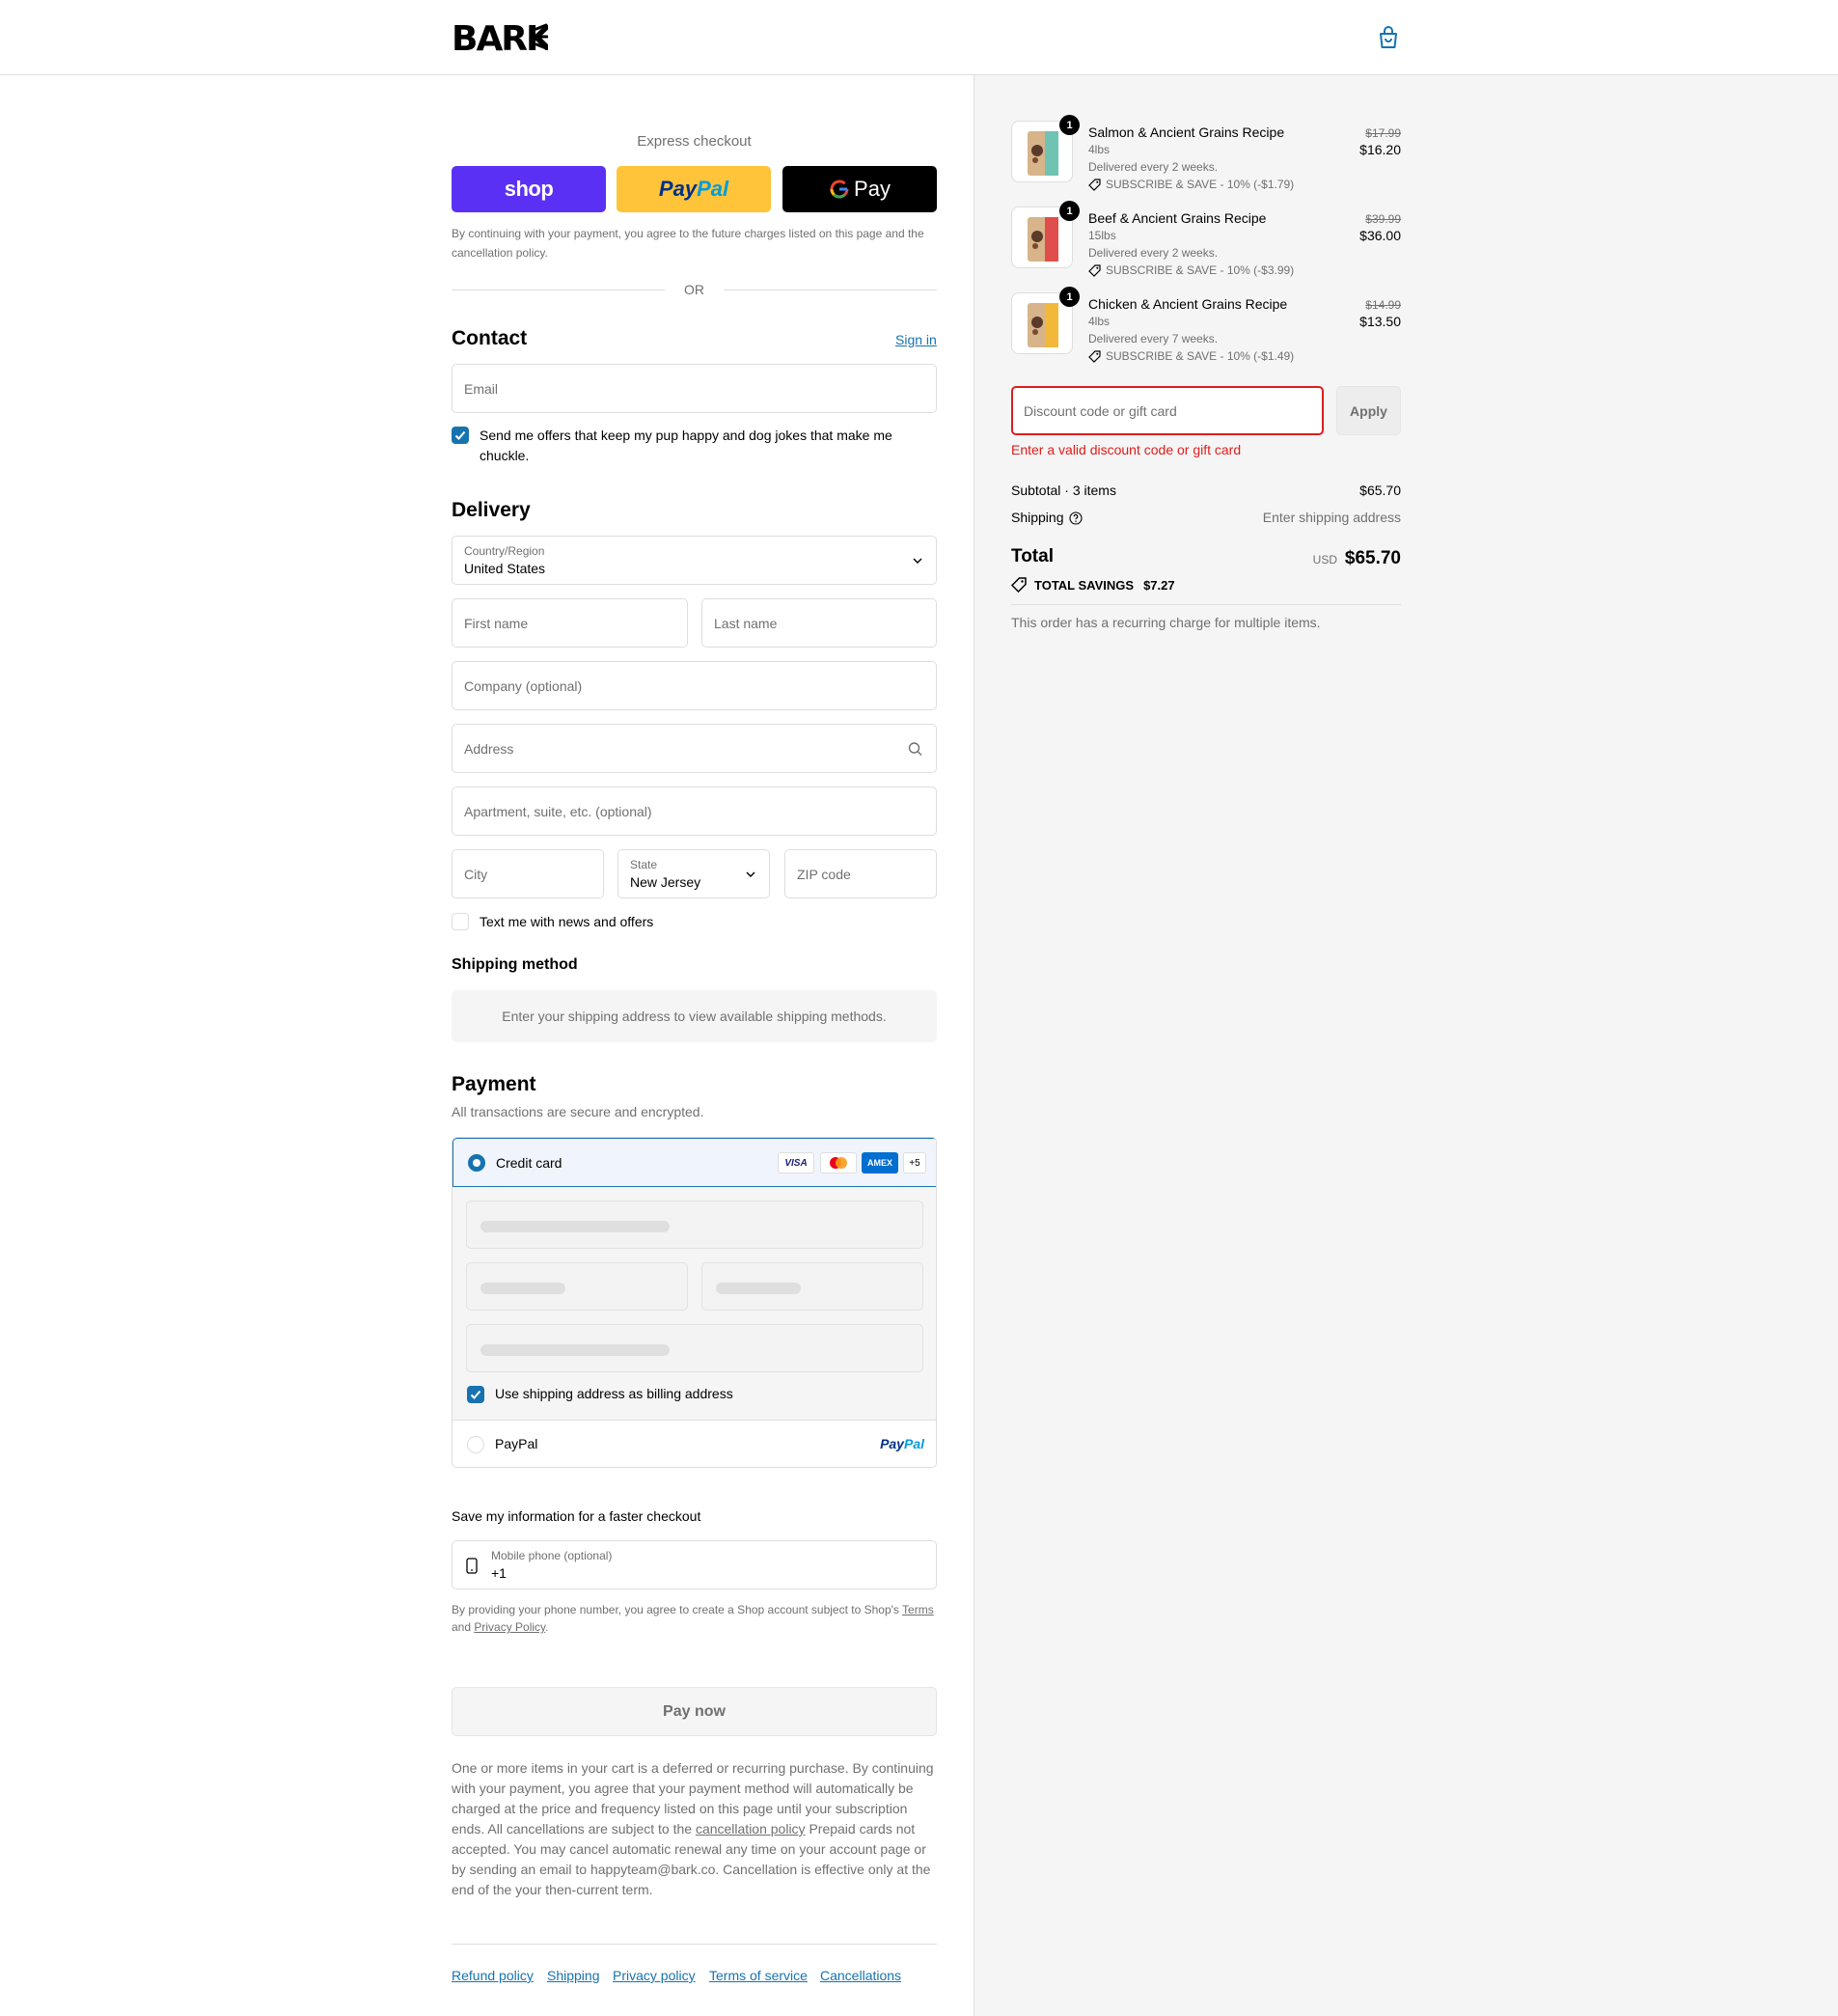 The image size is (1838, 2016). What do you see at coordinates (1324, 559) in the screenshot?
I see `currency-code: USD` at bounding box center [1324, 559].